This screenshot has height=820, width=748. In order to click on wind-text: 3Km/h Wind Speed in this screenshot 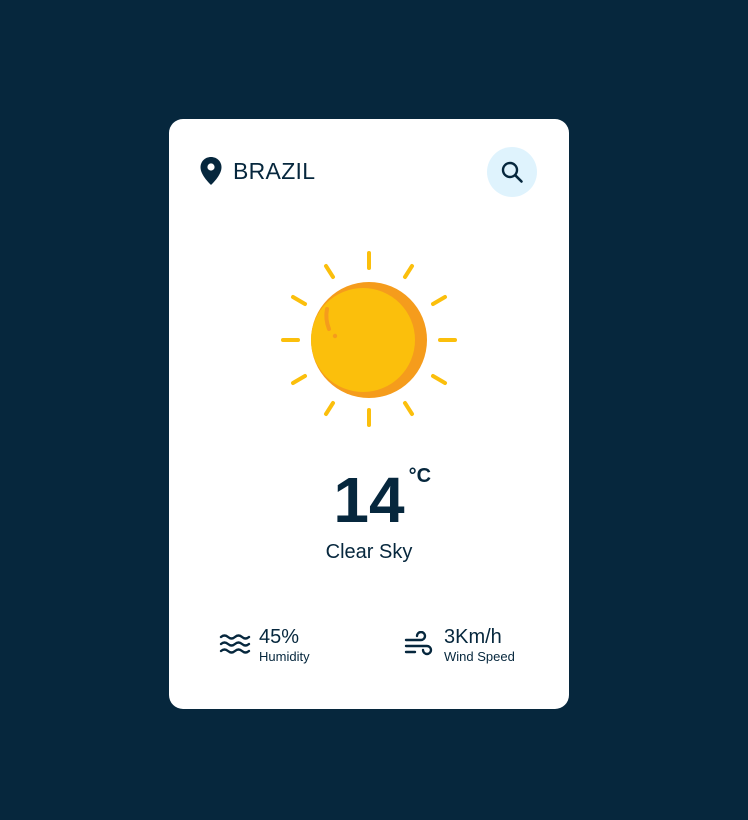, I will do `click(479, 645)`.